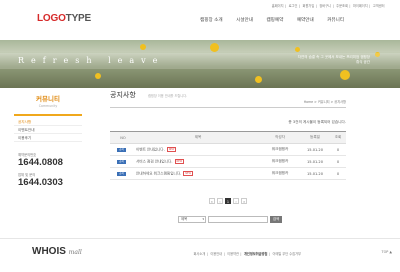 Image resolution: width=400 pixels, height=272 pixels. I want to click on util-link-join: 회원가입, so click(309, 6).